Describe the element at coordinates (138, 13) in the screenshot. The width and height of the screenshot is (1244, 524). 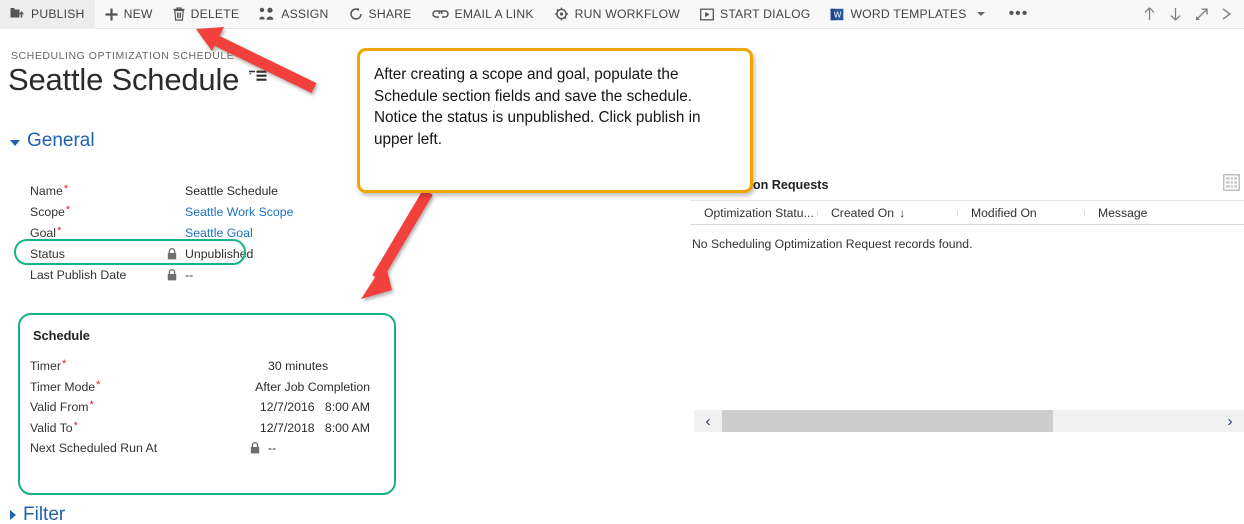
I see `new-label: NEW` at that location.